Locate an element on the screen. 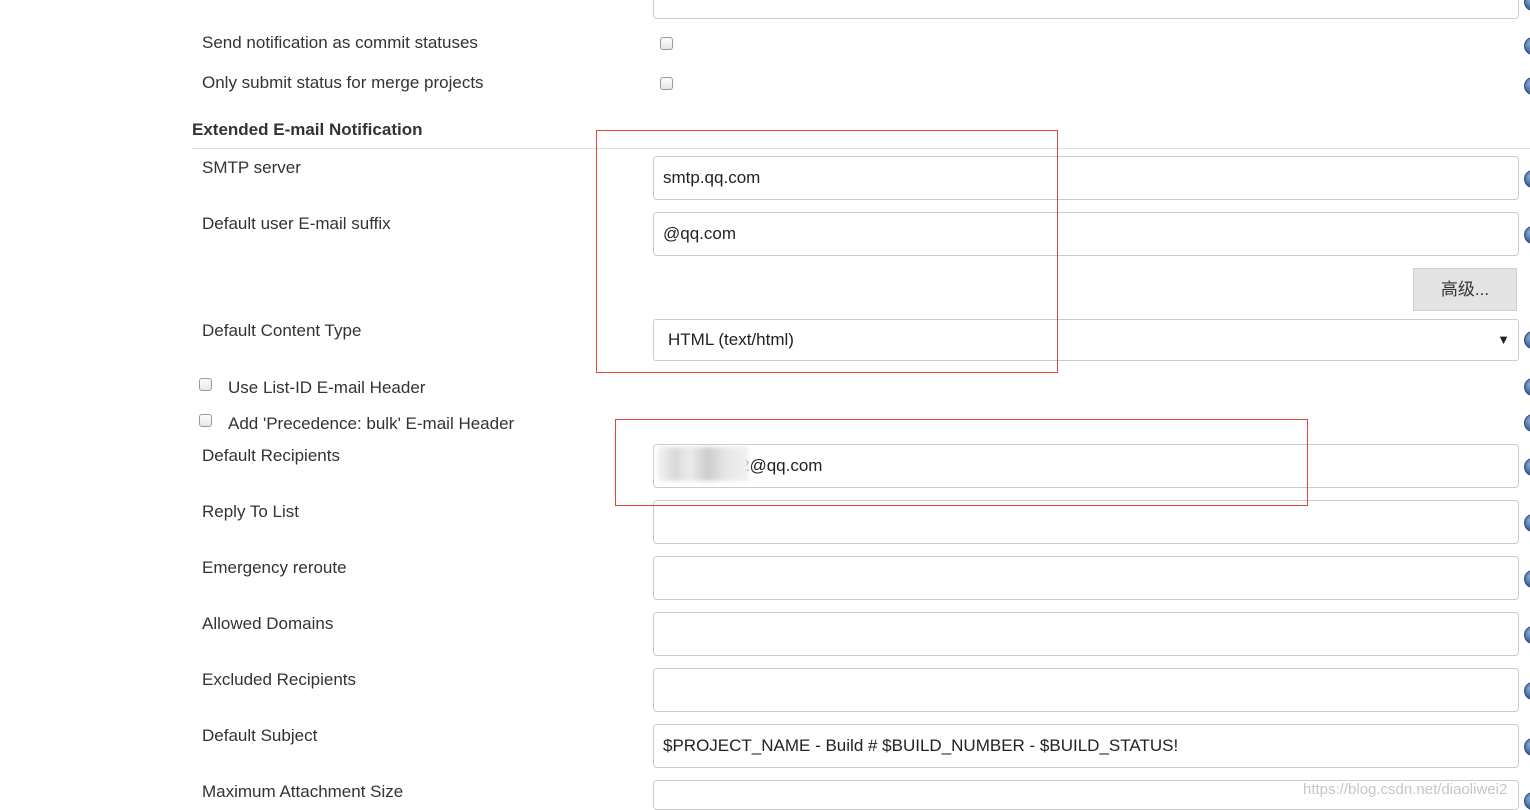 The image size is (1530, 810). default-recipients-input: 2@qq.com is located at coordinates (1086, 466).